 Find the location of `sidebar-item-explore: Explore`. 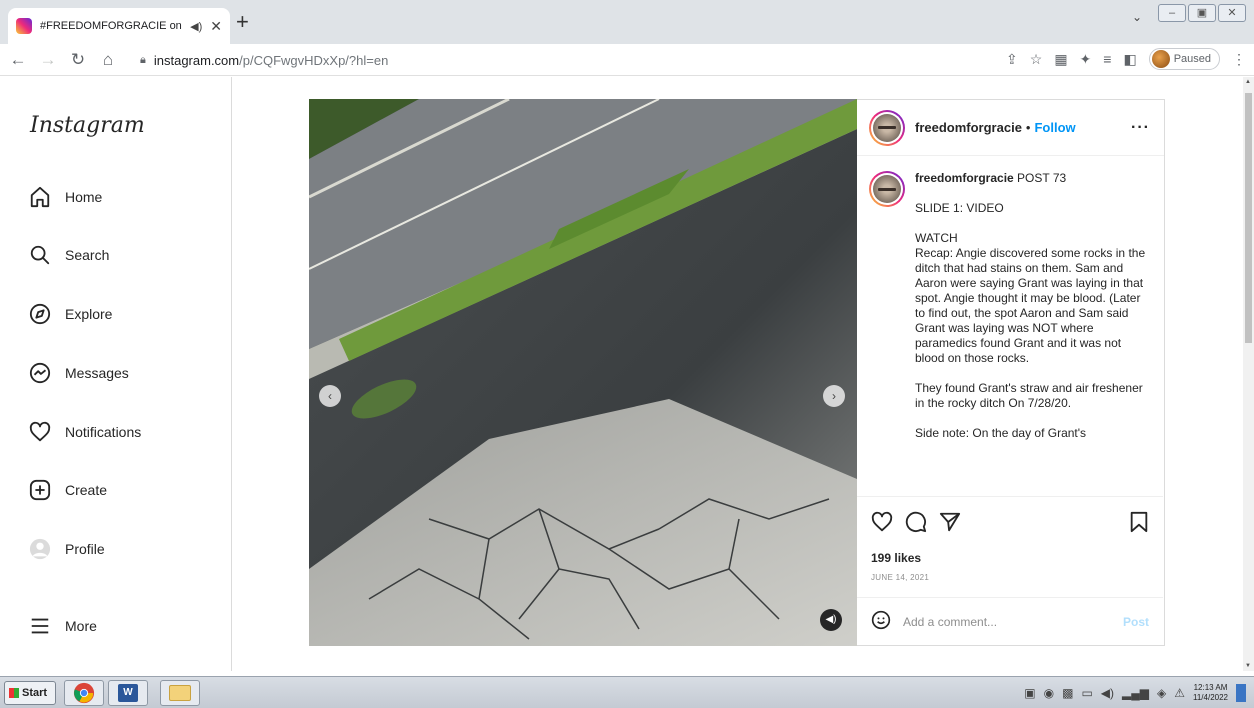

sidebar-item-explore: Explore is located at coordinates (70, 314).